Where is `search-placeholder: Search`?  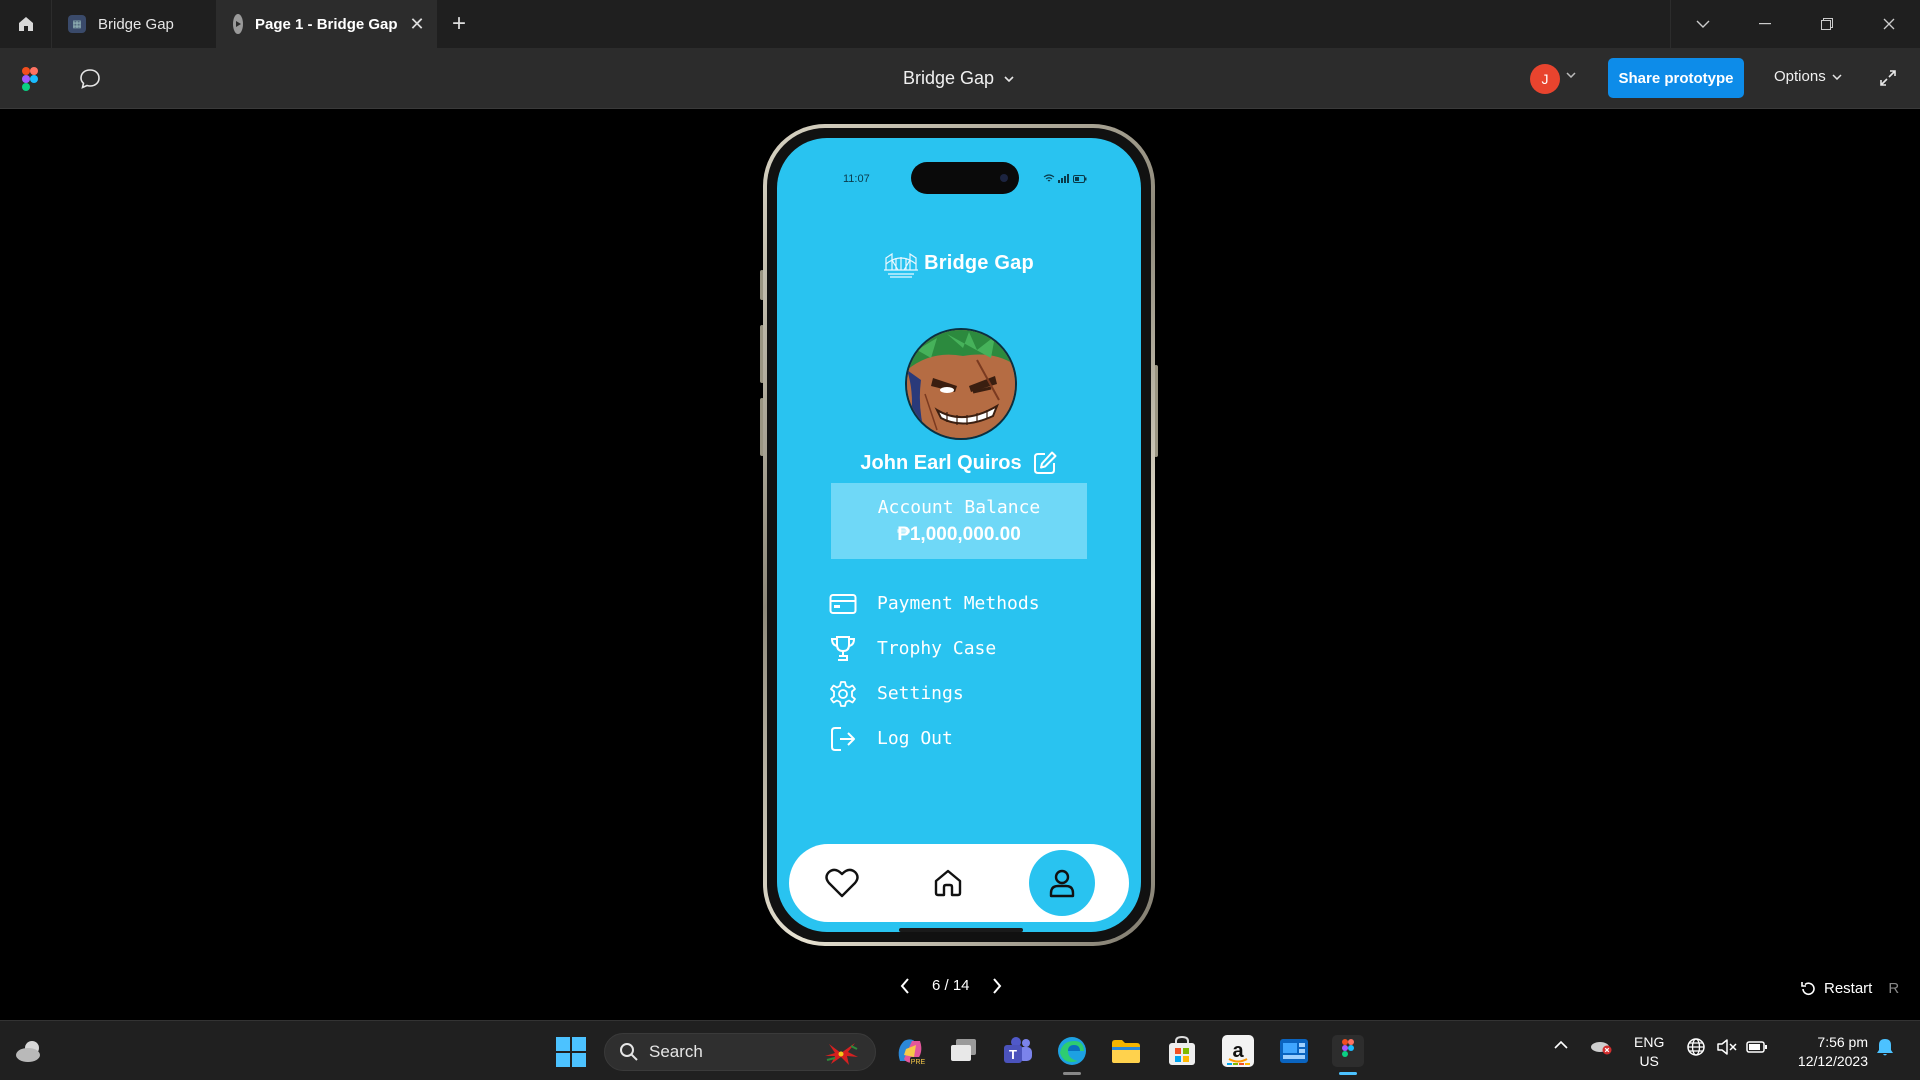 search-placeholder: Search is located at coordinates (676, 1051).